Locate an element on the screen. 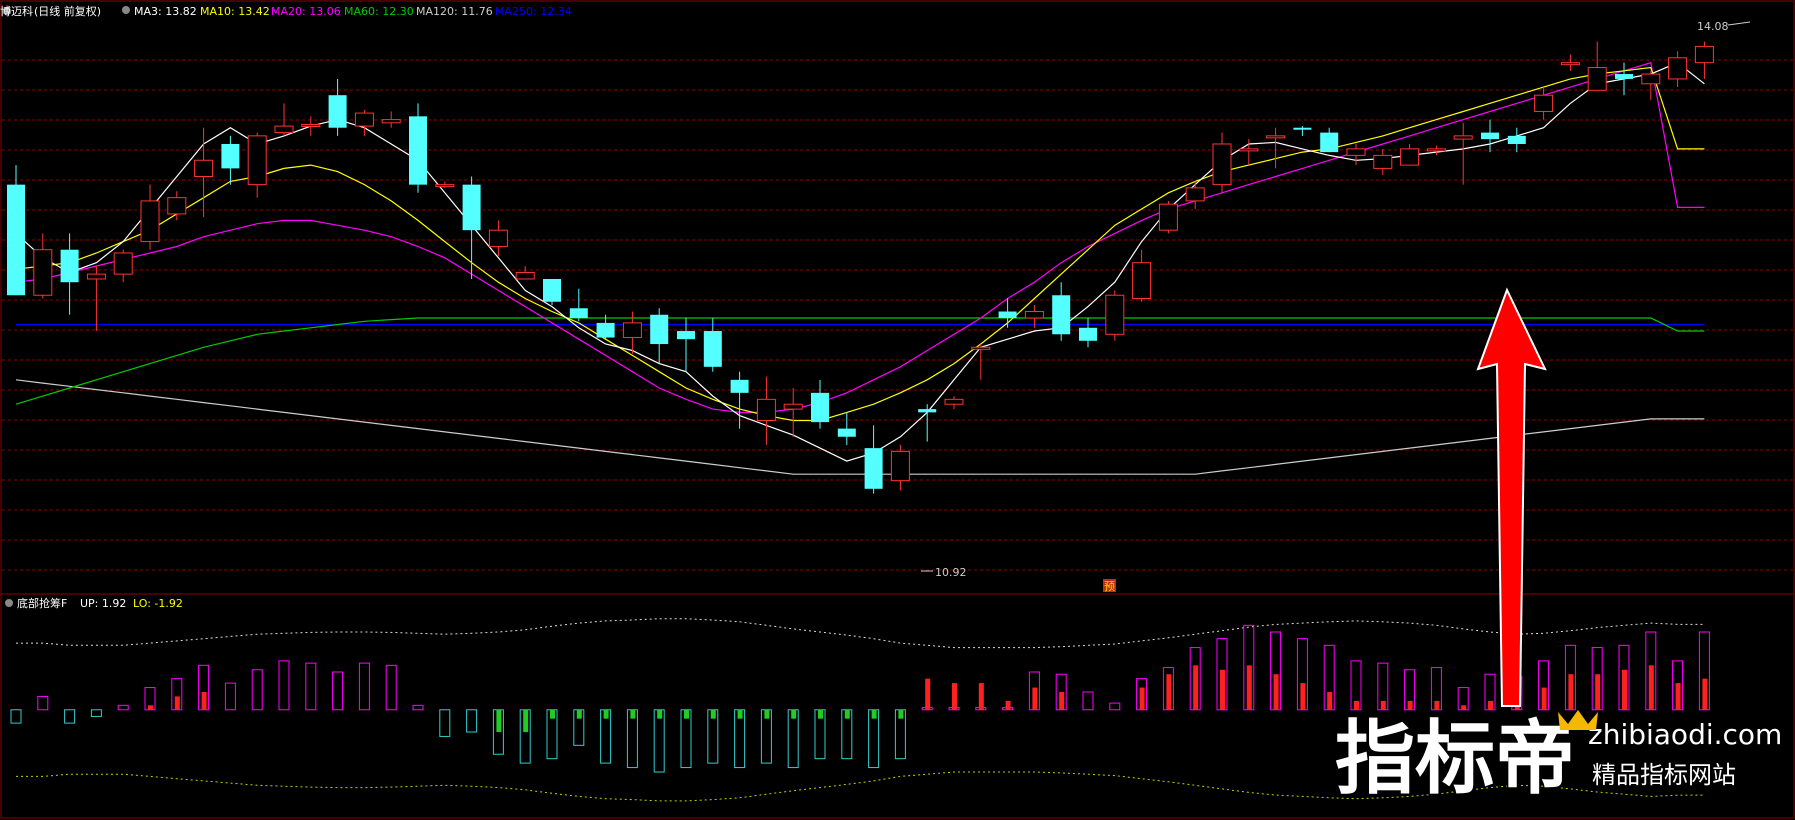 This screenshot has height=820, width=1795. red-arrow-icon is located at coordinates (1511, 497).